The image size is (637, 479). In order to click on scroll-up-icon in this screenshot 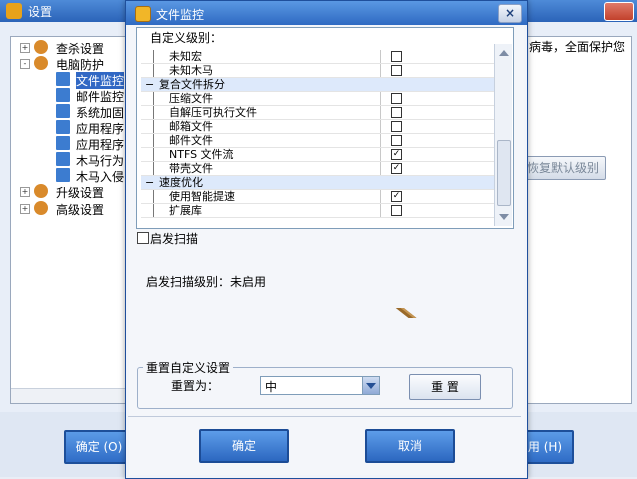, I will do `click(504, 53)`.